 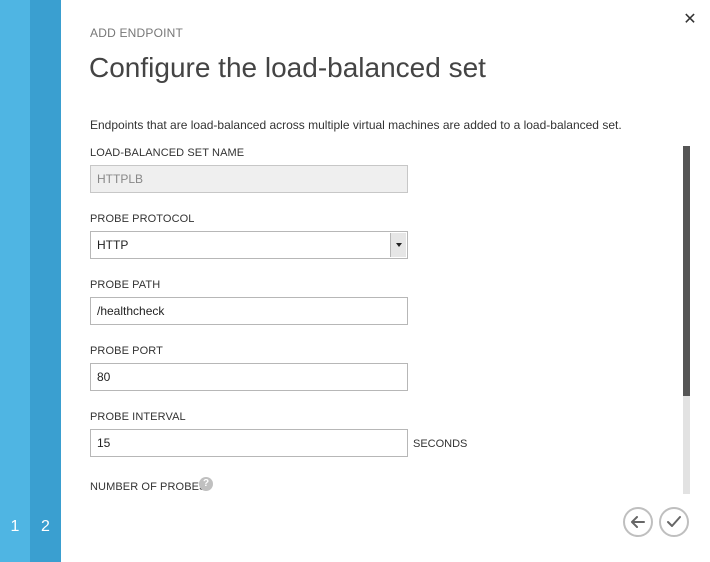 What do you see at coordinates (113, 245) in the screenshot?
I see `probe-protocol-value: HTTP` at bounding box center [113, 245].